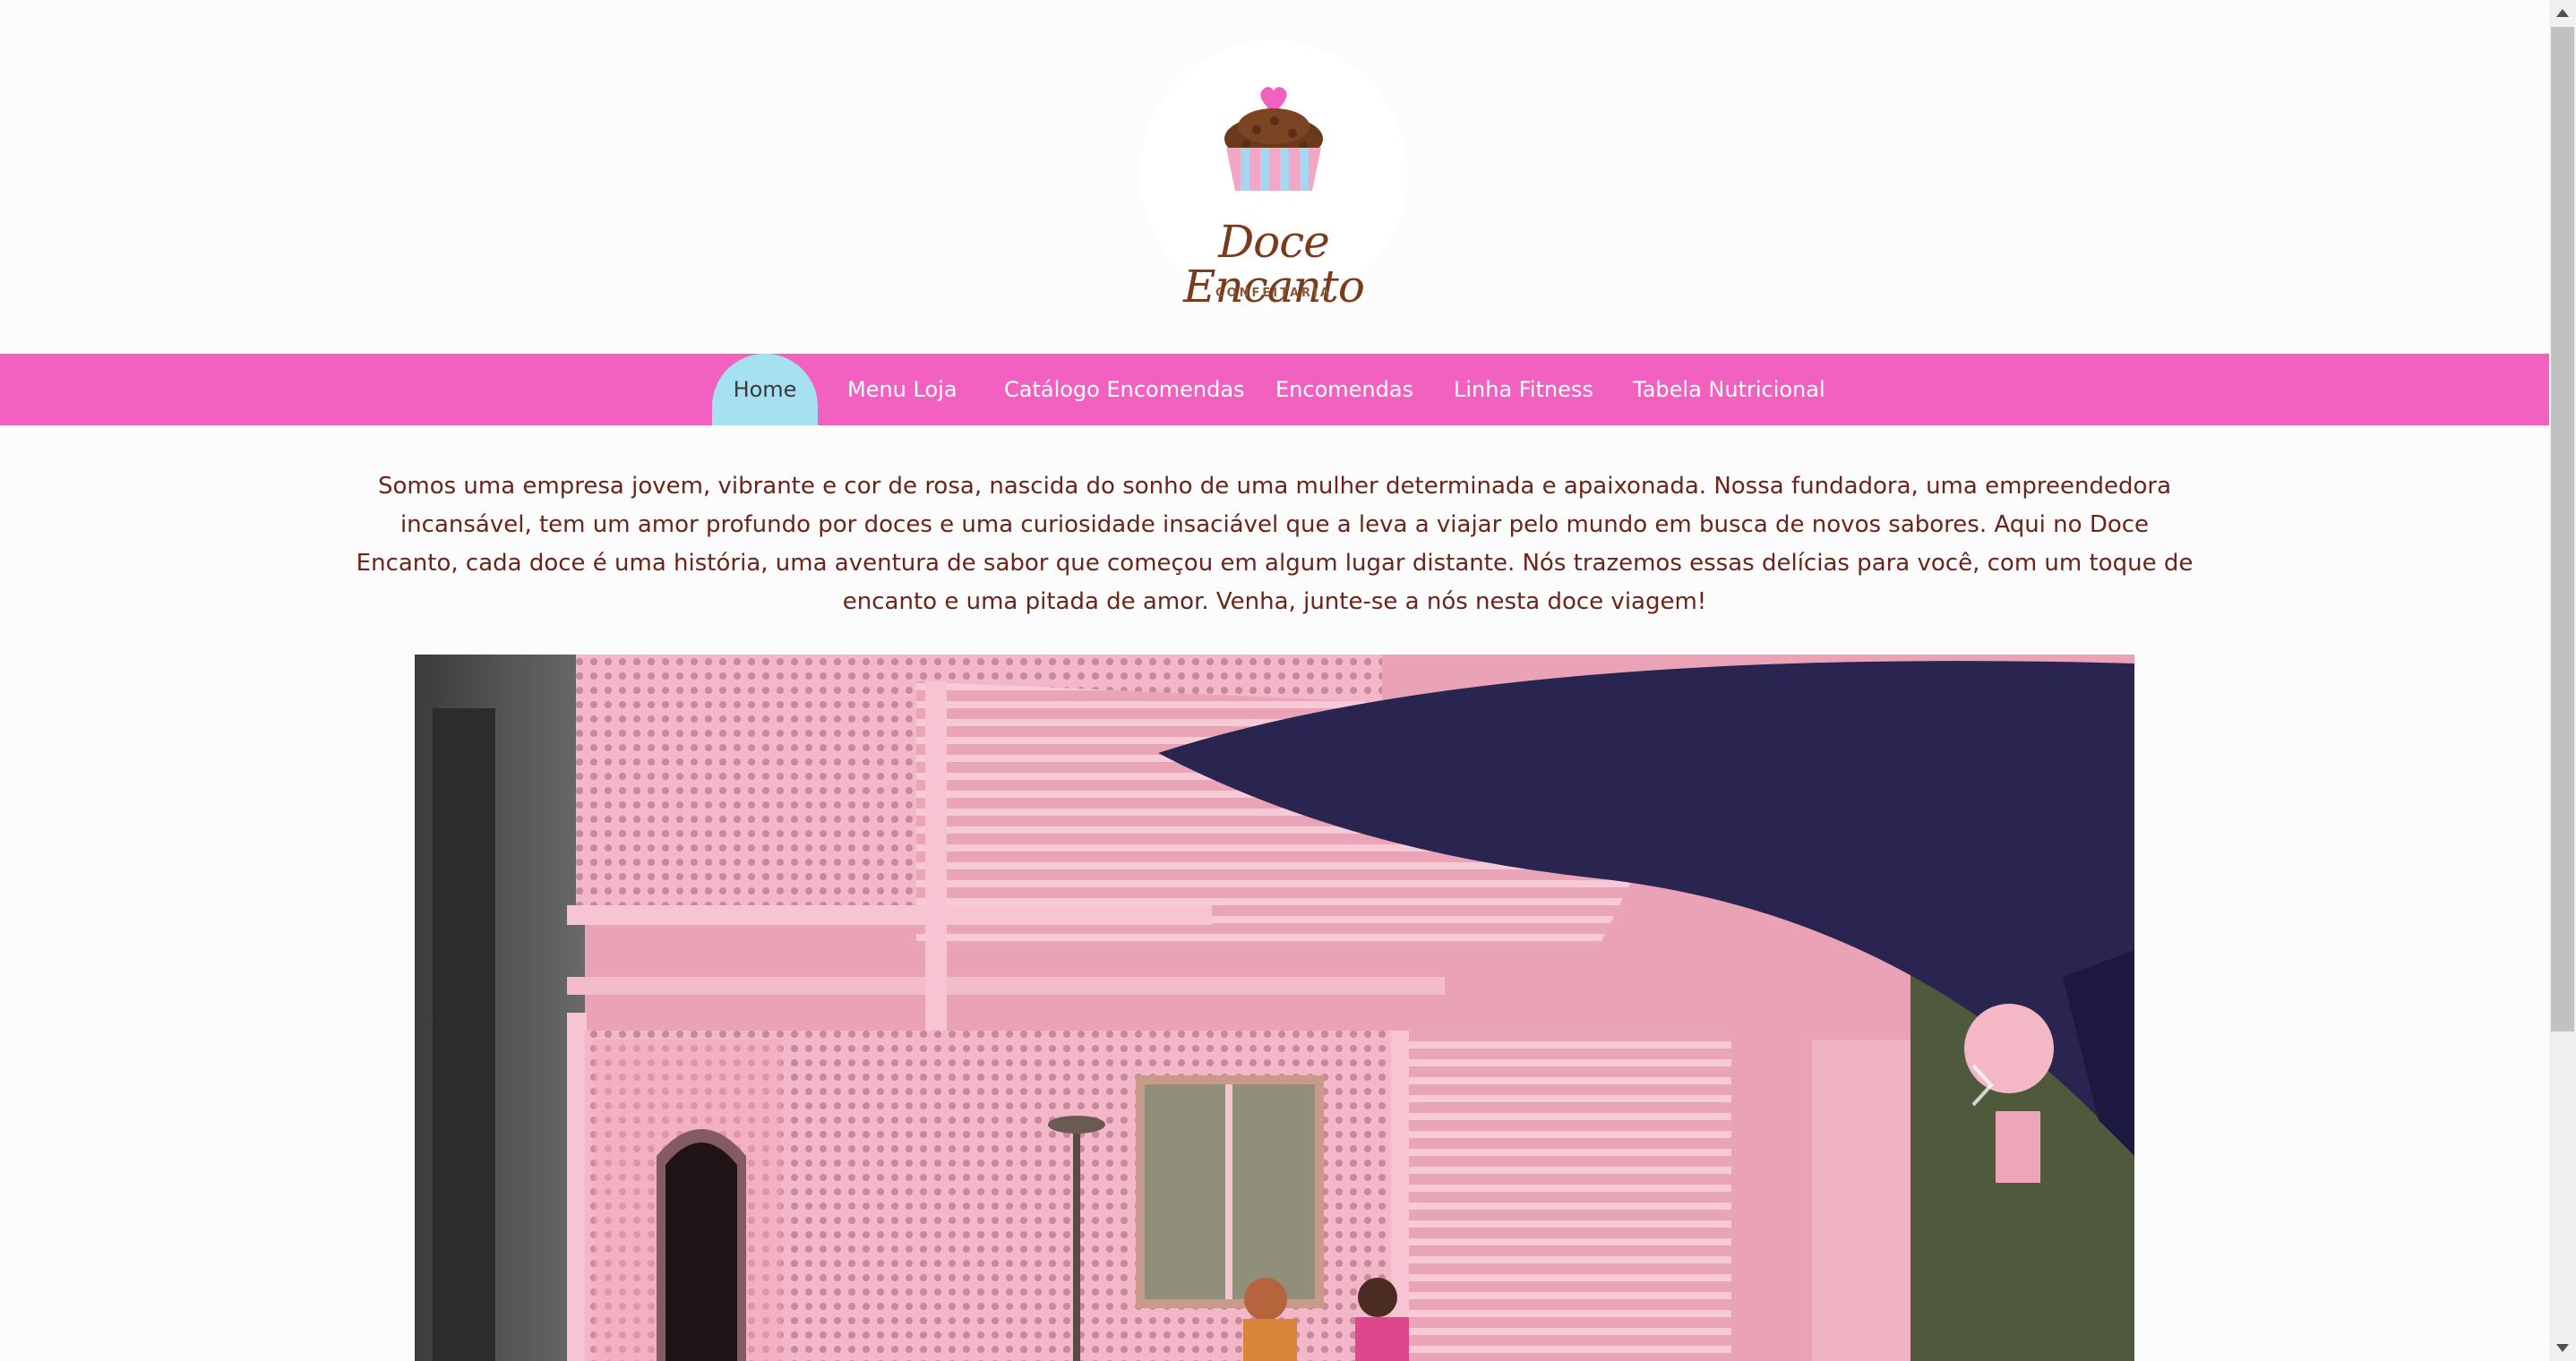  What do you see at coordinates (1344, 390) in the screenshot?
I see `nav-item-encomendas: Encomendas` at bounding box center [1344, 390].